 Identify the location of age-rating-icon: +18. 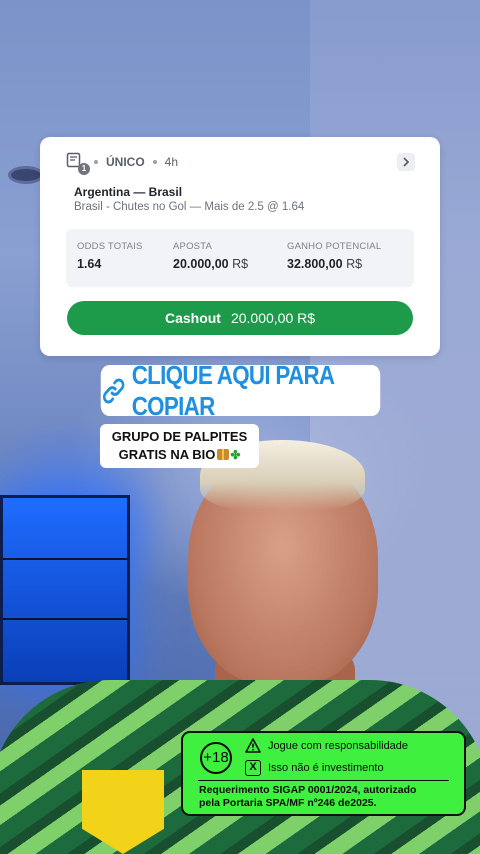
(216, 758).